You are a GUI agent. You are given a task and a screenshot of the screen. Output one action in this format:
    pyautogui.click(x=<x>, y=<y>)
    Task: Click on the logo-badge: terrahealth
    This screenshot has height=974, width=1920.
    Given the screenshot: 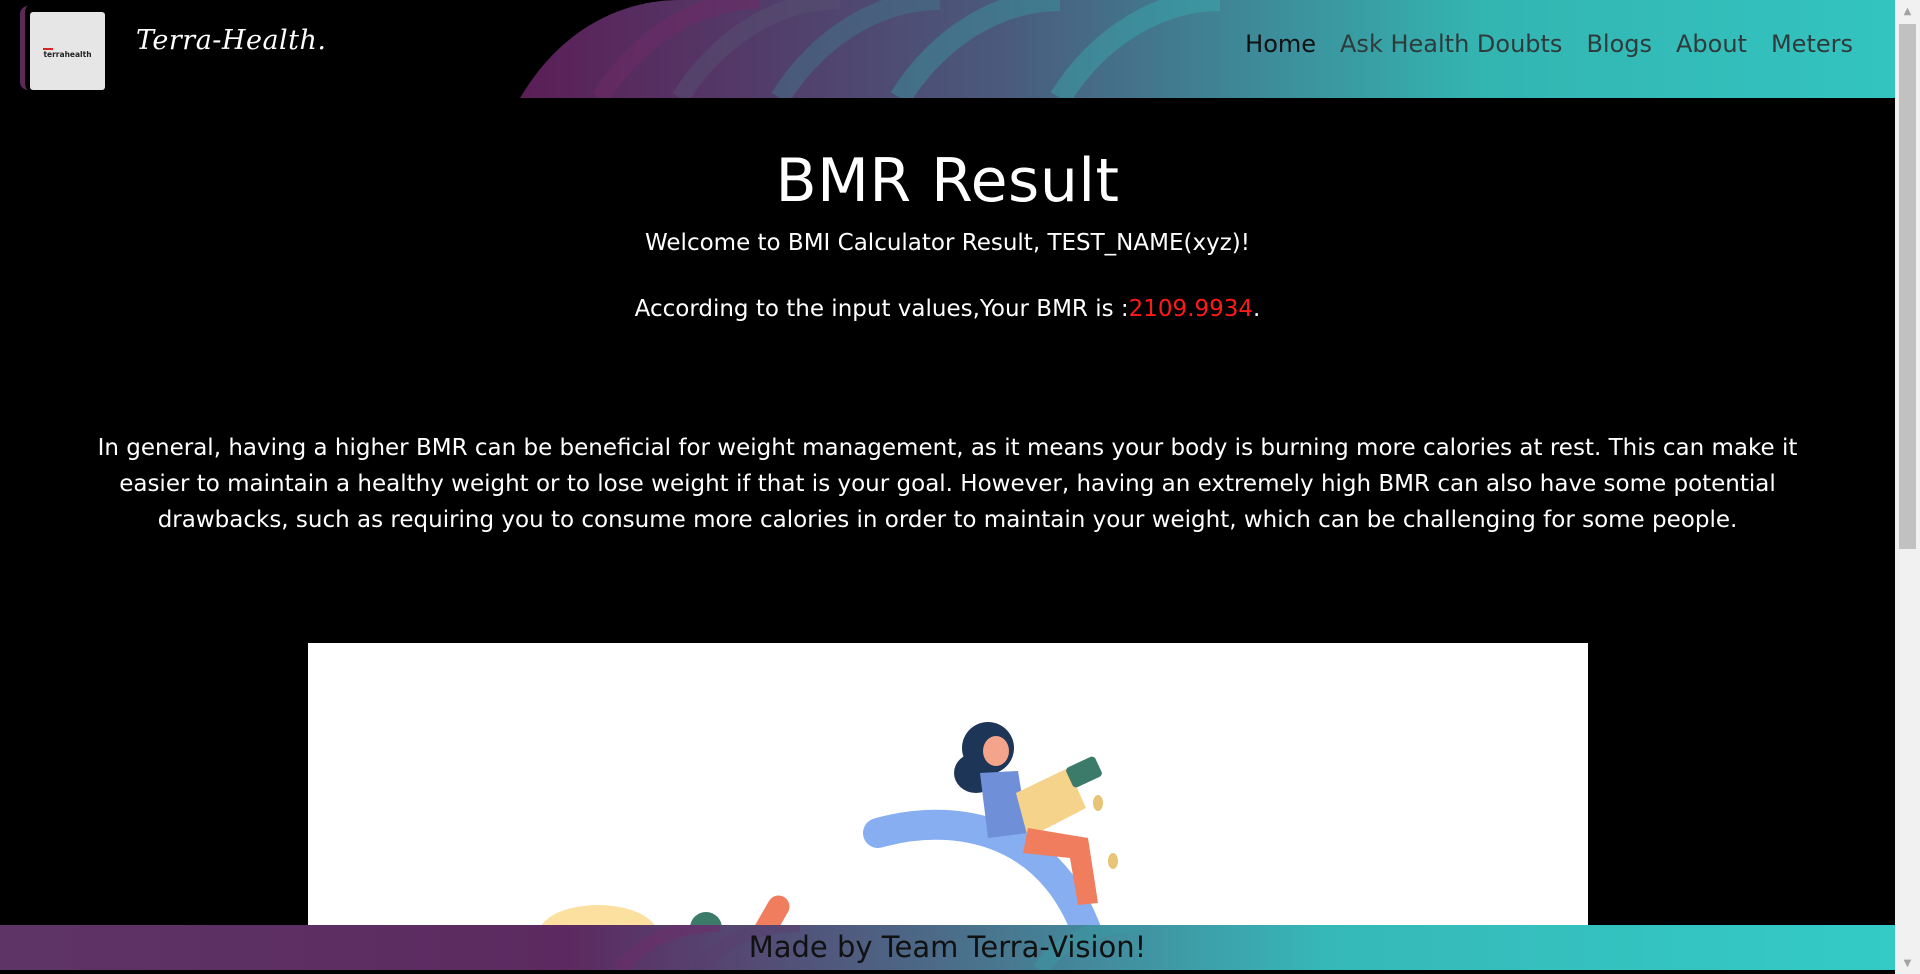 What is the action you would take?
    pyautogui.click(x=67, y=51)
    